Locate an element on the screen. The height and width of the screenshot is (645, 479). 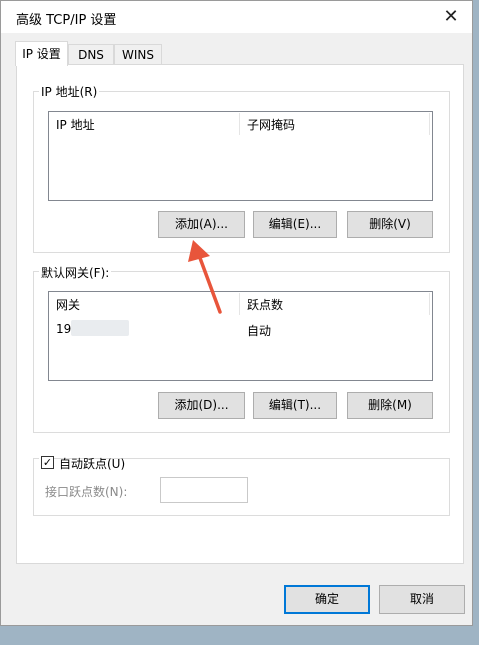
annotation-arrow-icon is located at coordinates (205, 277).